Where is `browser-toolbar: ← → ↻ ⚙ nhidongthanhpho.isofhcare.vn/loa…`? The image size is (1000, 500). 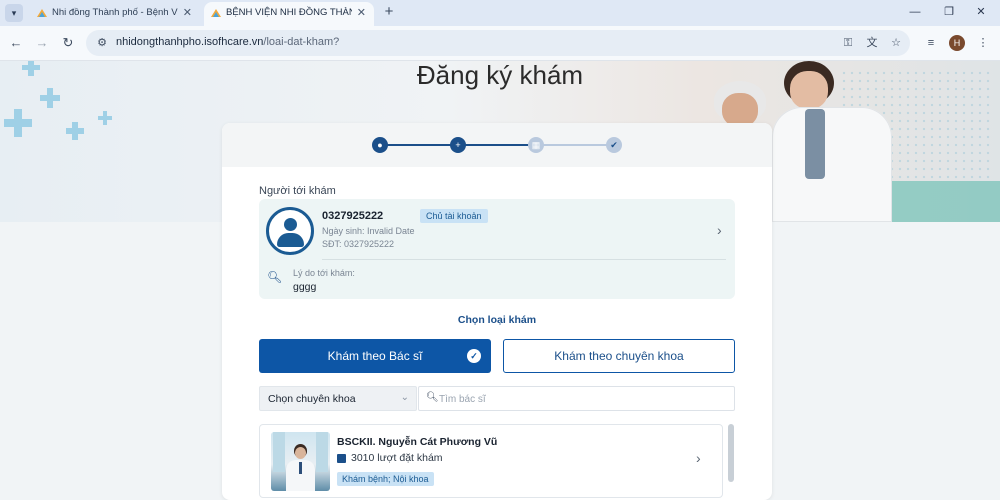 browser-toolbar: ← → ↻ ⚙ nhidongthanhpho.isofhcare.vn/loa… is located at coordinates (500, 43).